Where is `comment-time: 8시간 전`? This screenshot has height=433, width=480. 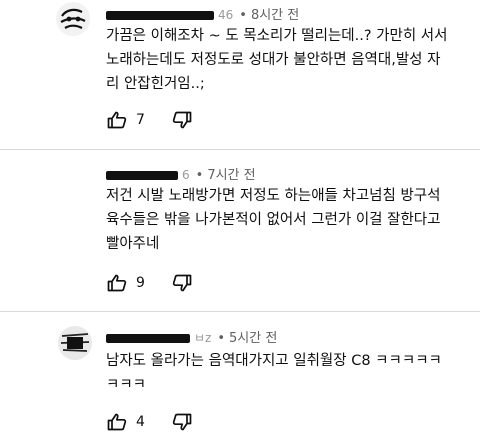 comment-time: 8시간 전 is located at coordinates (275, 15).